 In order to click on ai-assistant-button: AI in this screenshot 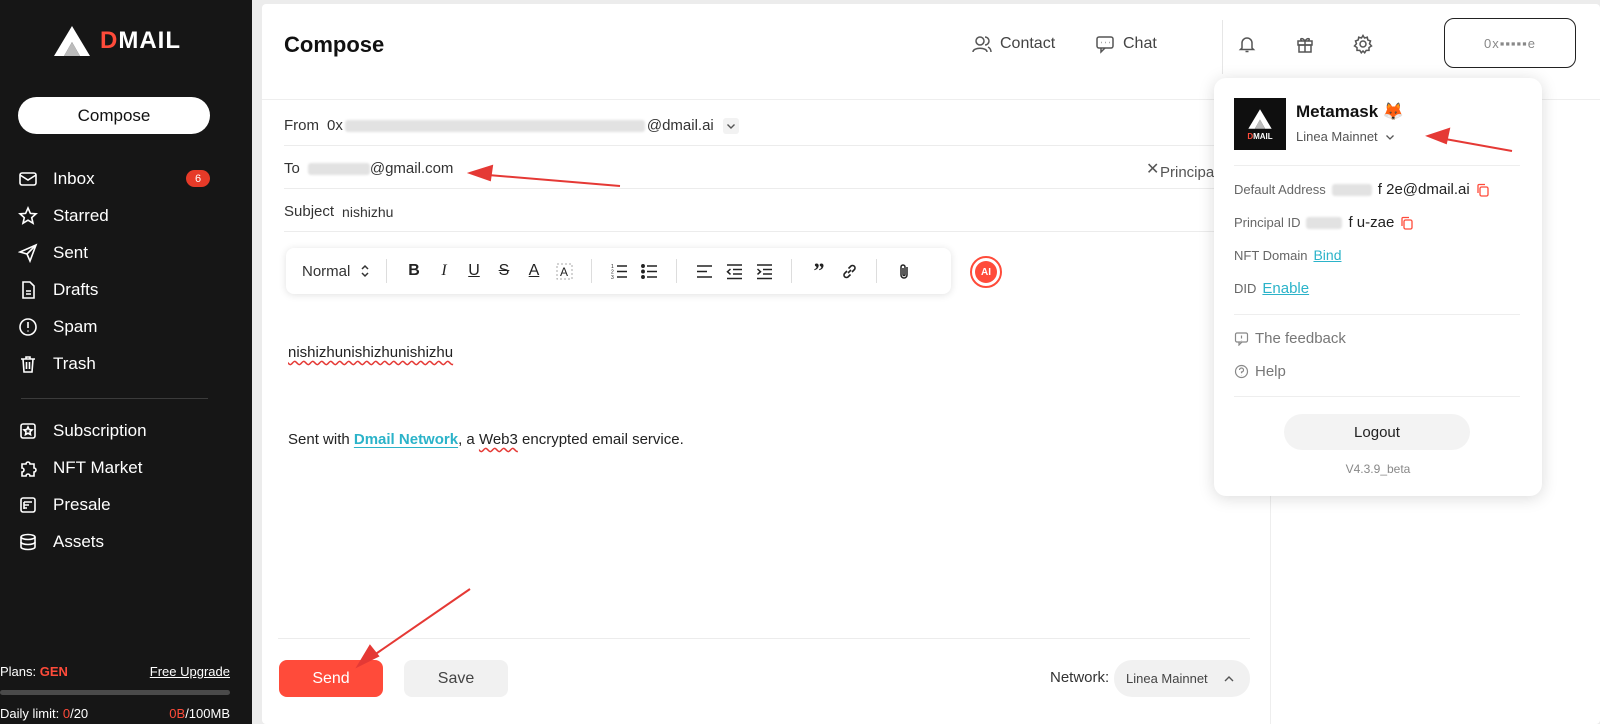, I will do `click(986, 272)`.